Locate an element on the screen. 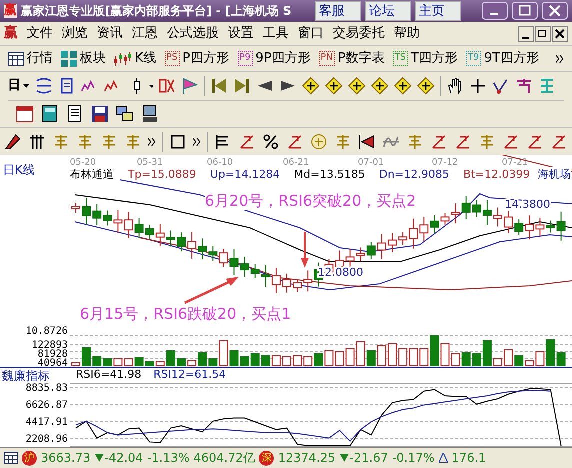 The height and width of the screenshot is (468, 572). zoom-diamond-icon is located at coordinates (403, 86).